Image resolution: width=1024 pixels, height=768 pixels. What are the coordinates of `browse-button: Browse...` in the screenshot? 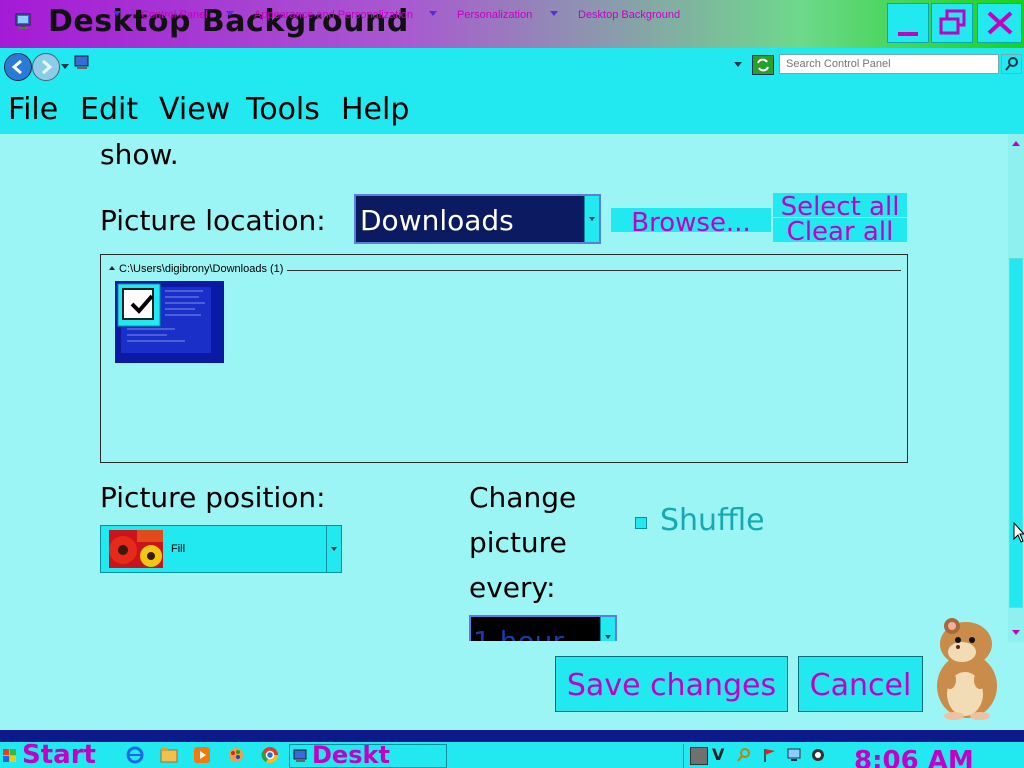 It's located at (691, 220).